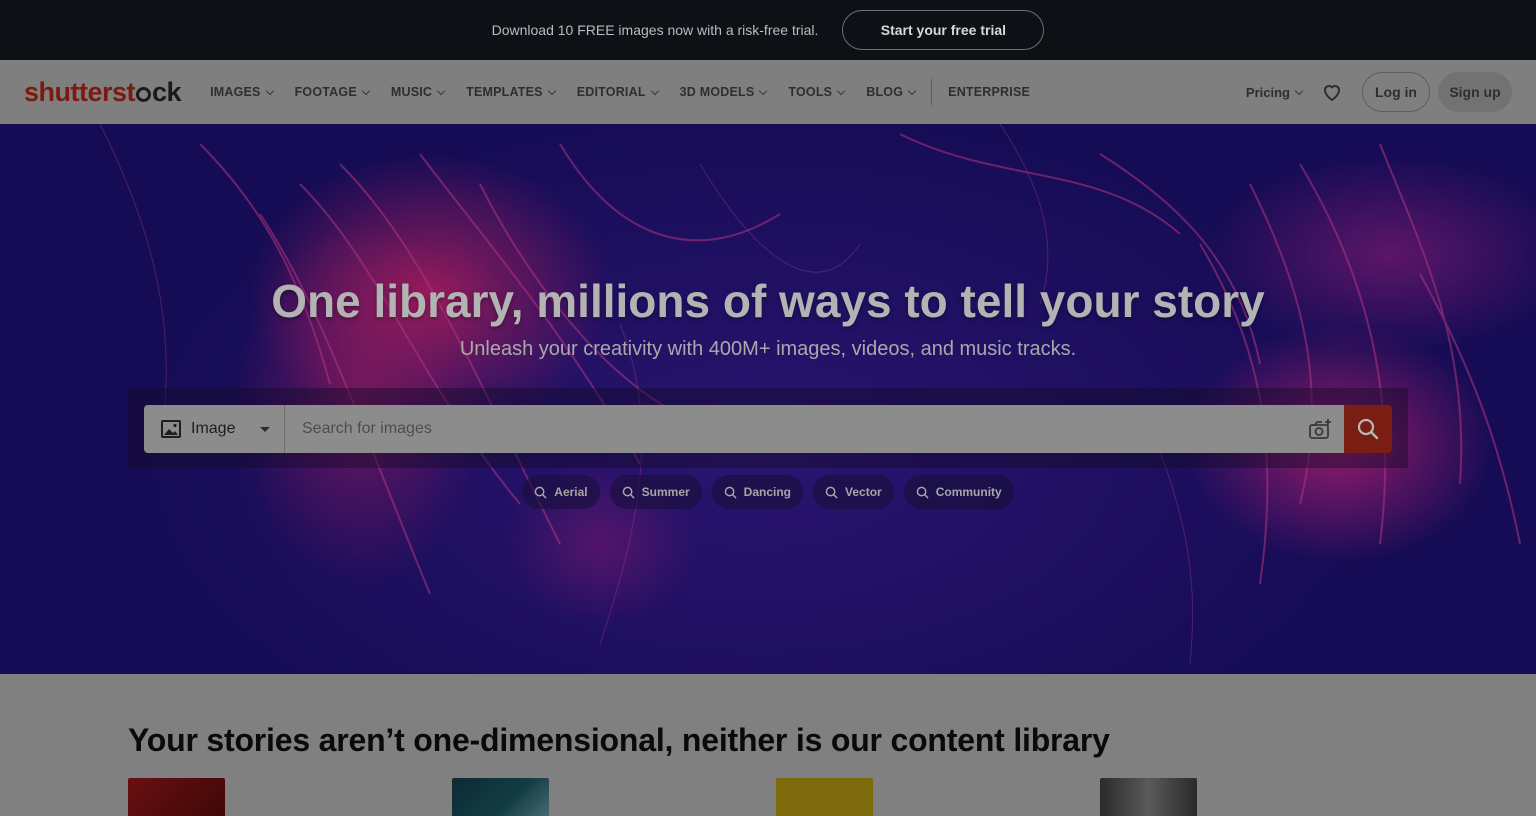 The height and width of the screenshot is (816, 1536). I want to click on suggestion-chip-vector: Vector, so click(853, 492).